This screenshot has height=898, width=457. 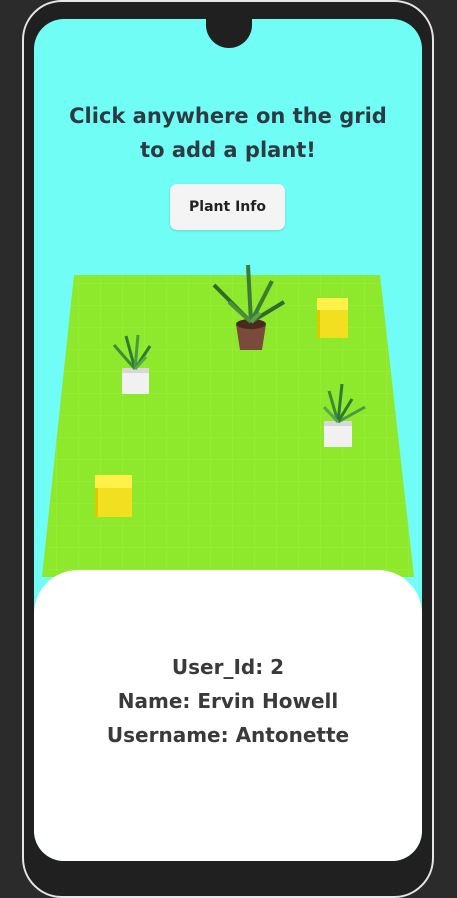 I want to click on yellow-cube-bottom-left, so click(x=113, y=496).